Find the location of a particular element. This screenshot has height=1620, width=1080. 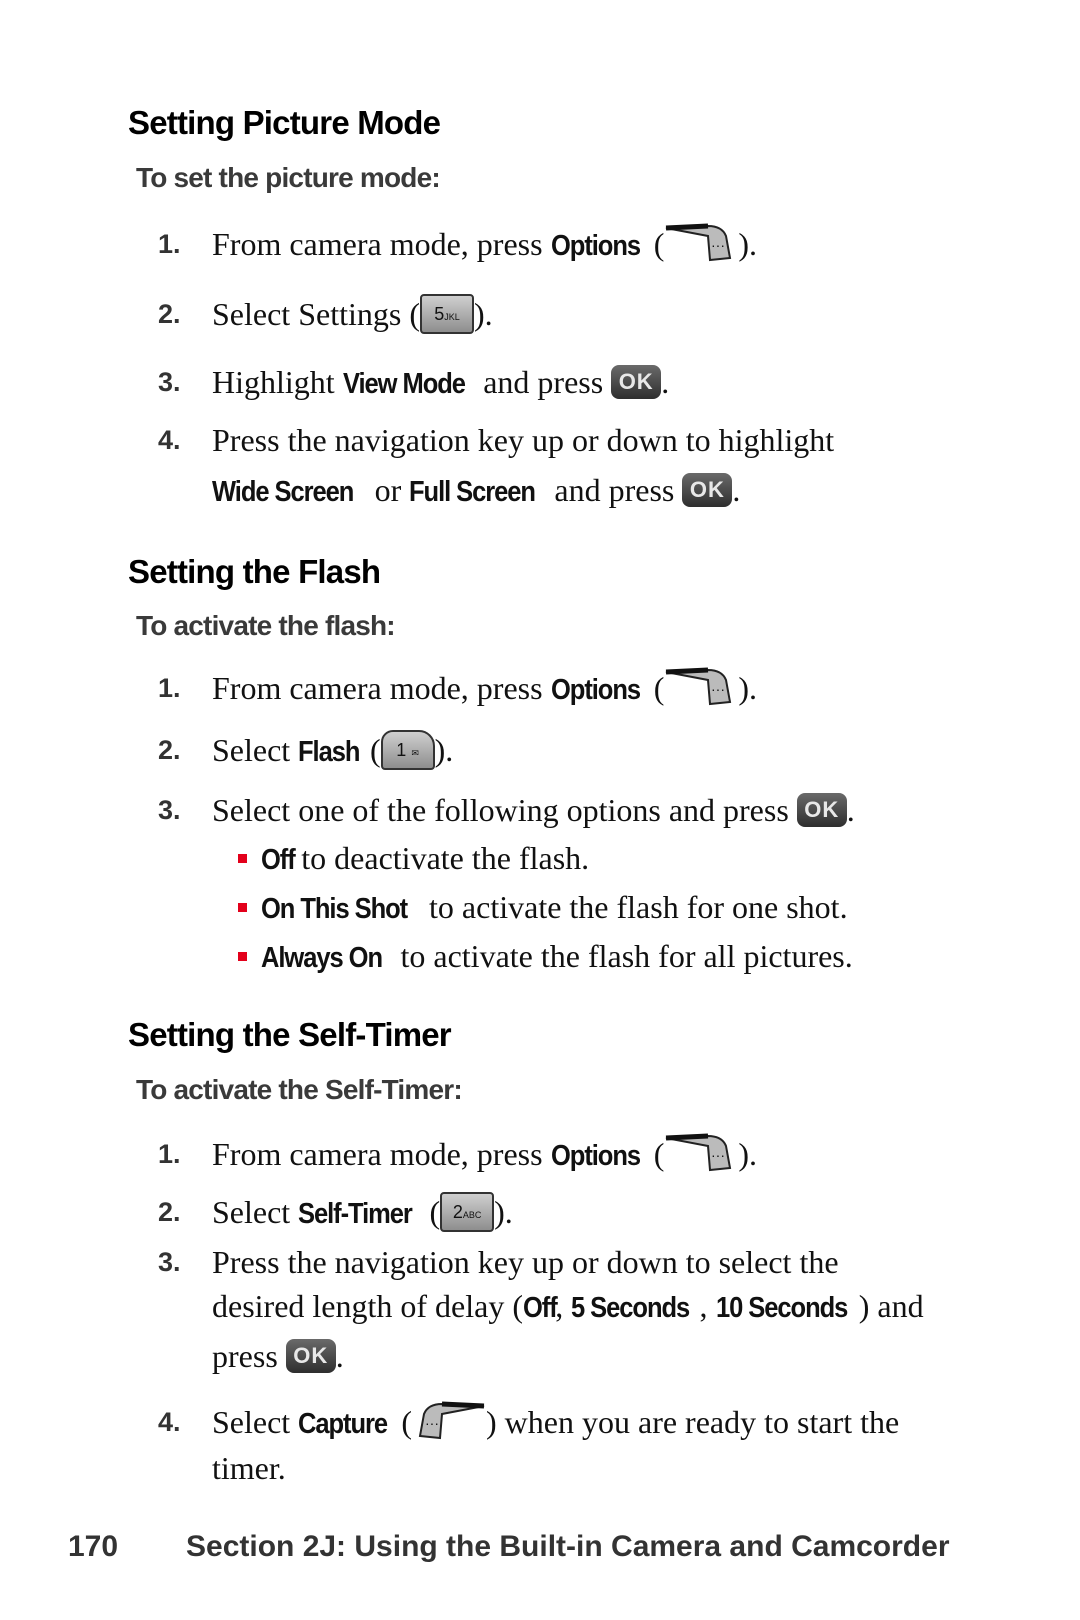

key-label: 2 is located at coordinates (457, 1211).